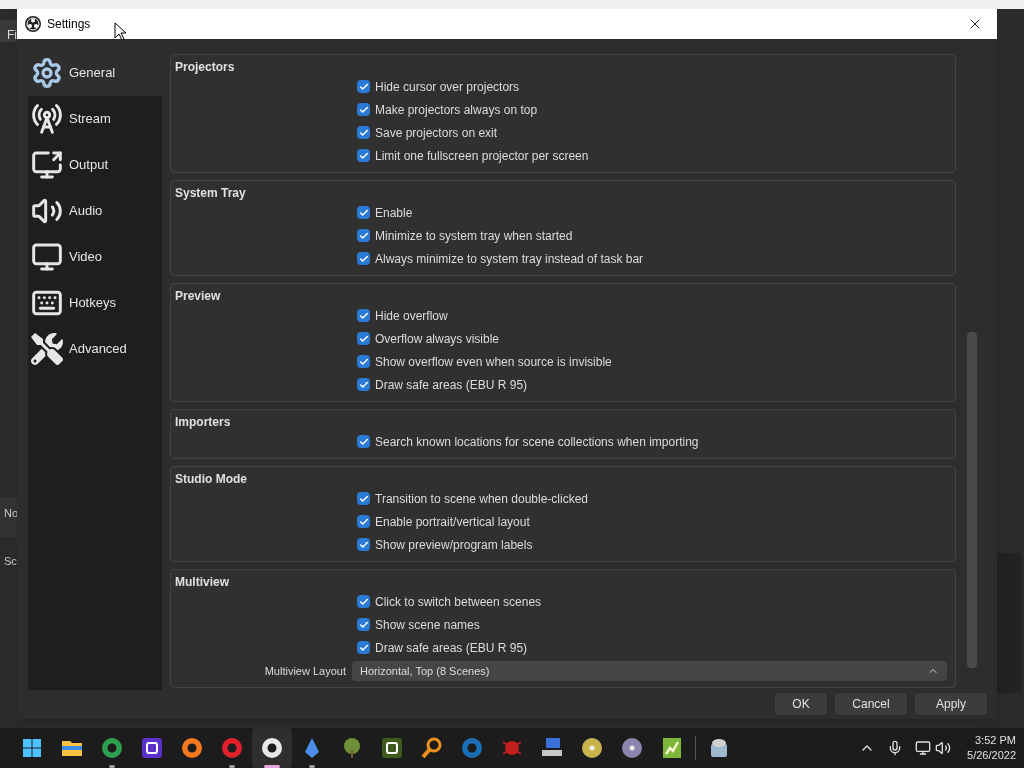 This screenshot has height=768, width=1024. Describe the element at coordinates (95, 303) in the screenshot. I see `sidebar-item: Hotkeys` at that location.